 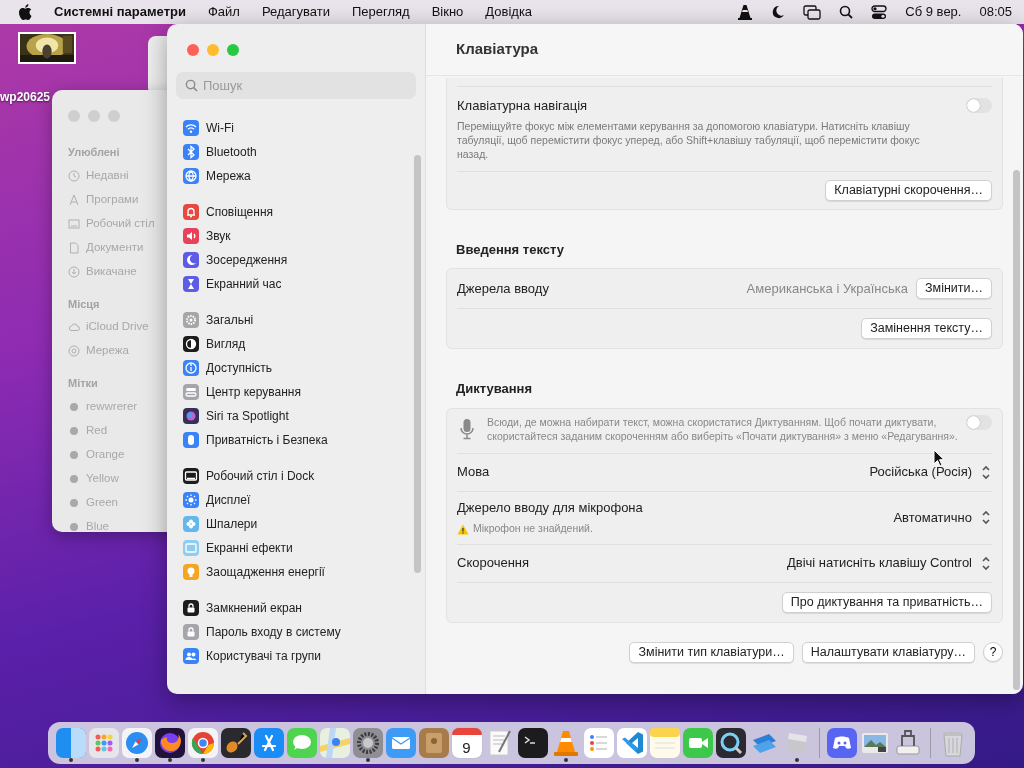 What do you see at coordinates (265, 572) in the screenshot?
I see `item-label: Заощадження енергії` at bounding box center [265, 572].